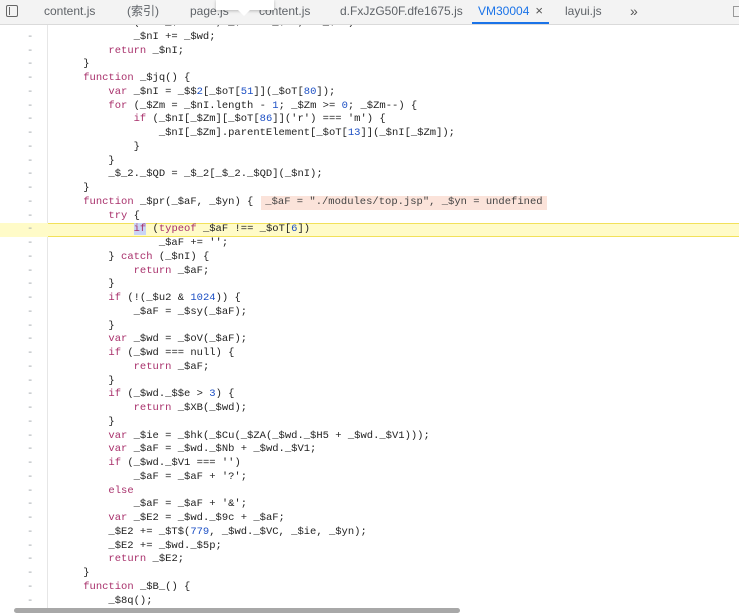 The width and height of the screenshot is (739, 613). Describe the element at coordinates (369, 602) in the screenshot. I see `code-line: - _$8q();` at that location.